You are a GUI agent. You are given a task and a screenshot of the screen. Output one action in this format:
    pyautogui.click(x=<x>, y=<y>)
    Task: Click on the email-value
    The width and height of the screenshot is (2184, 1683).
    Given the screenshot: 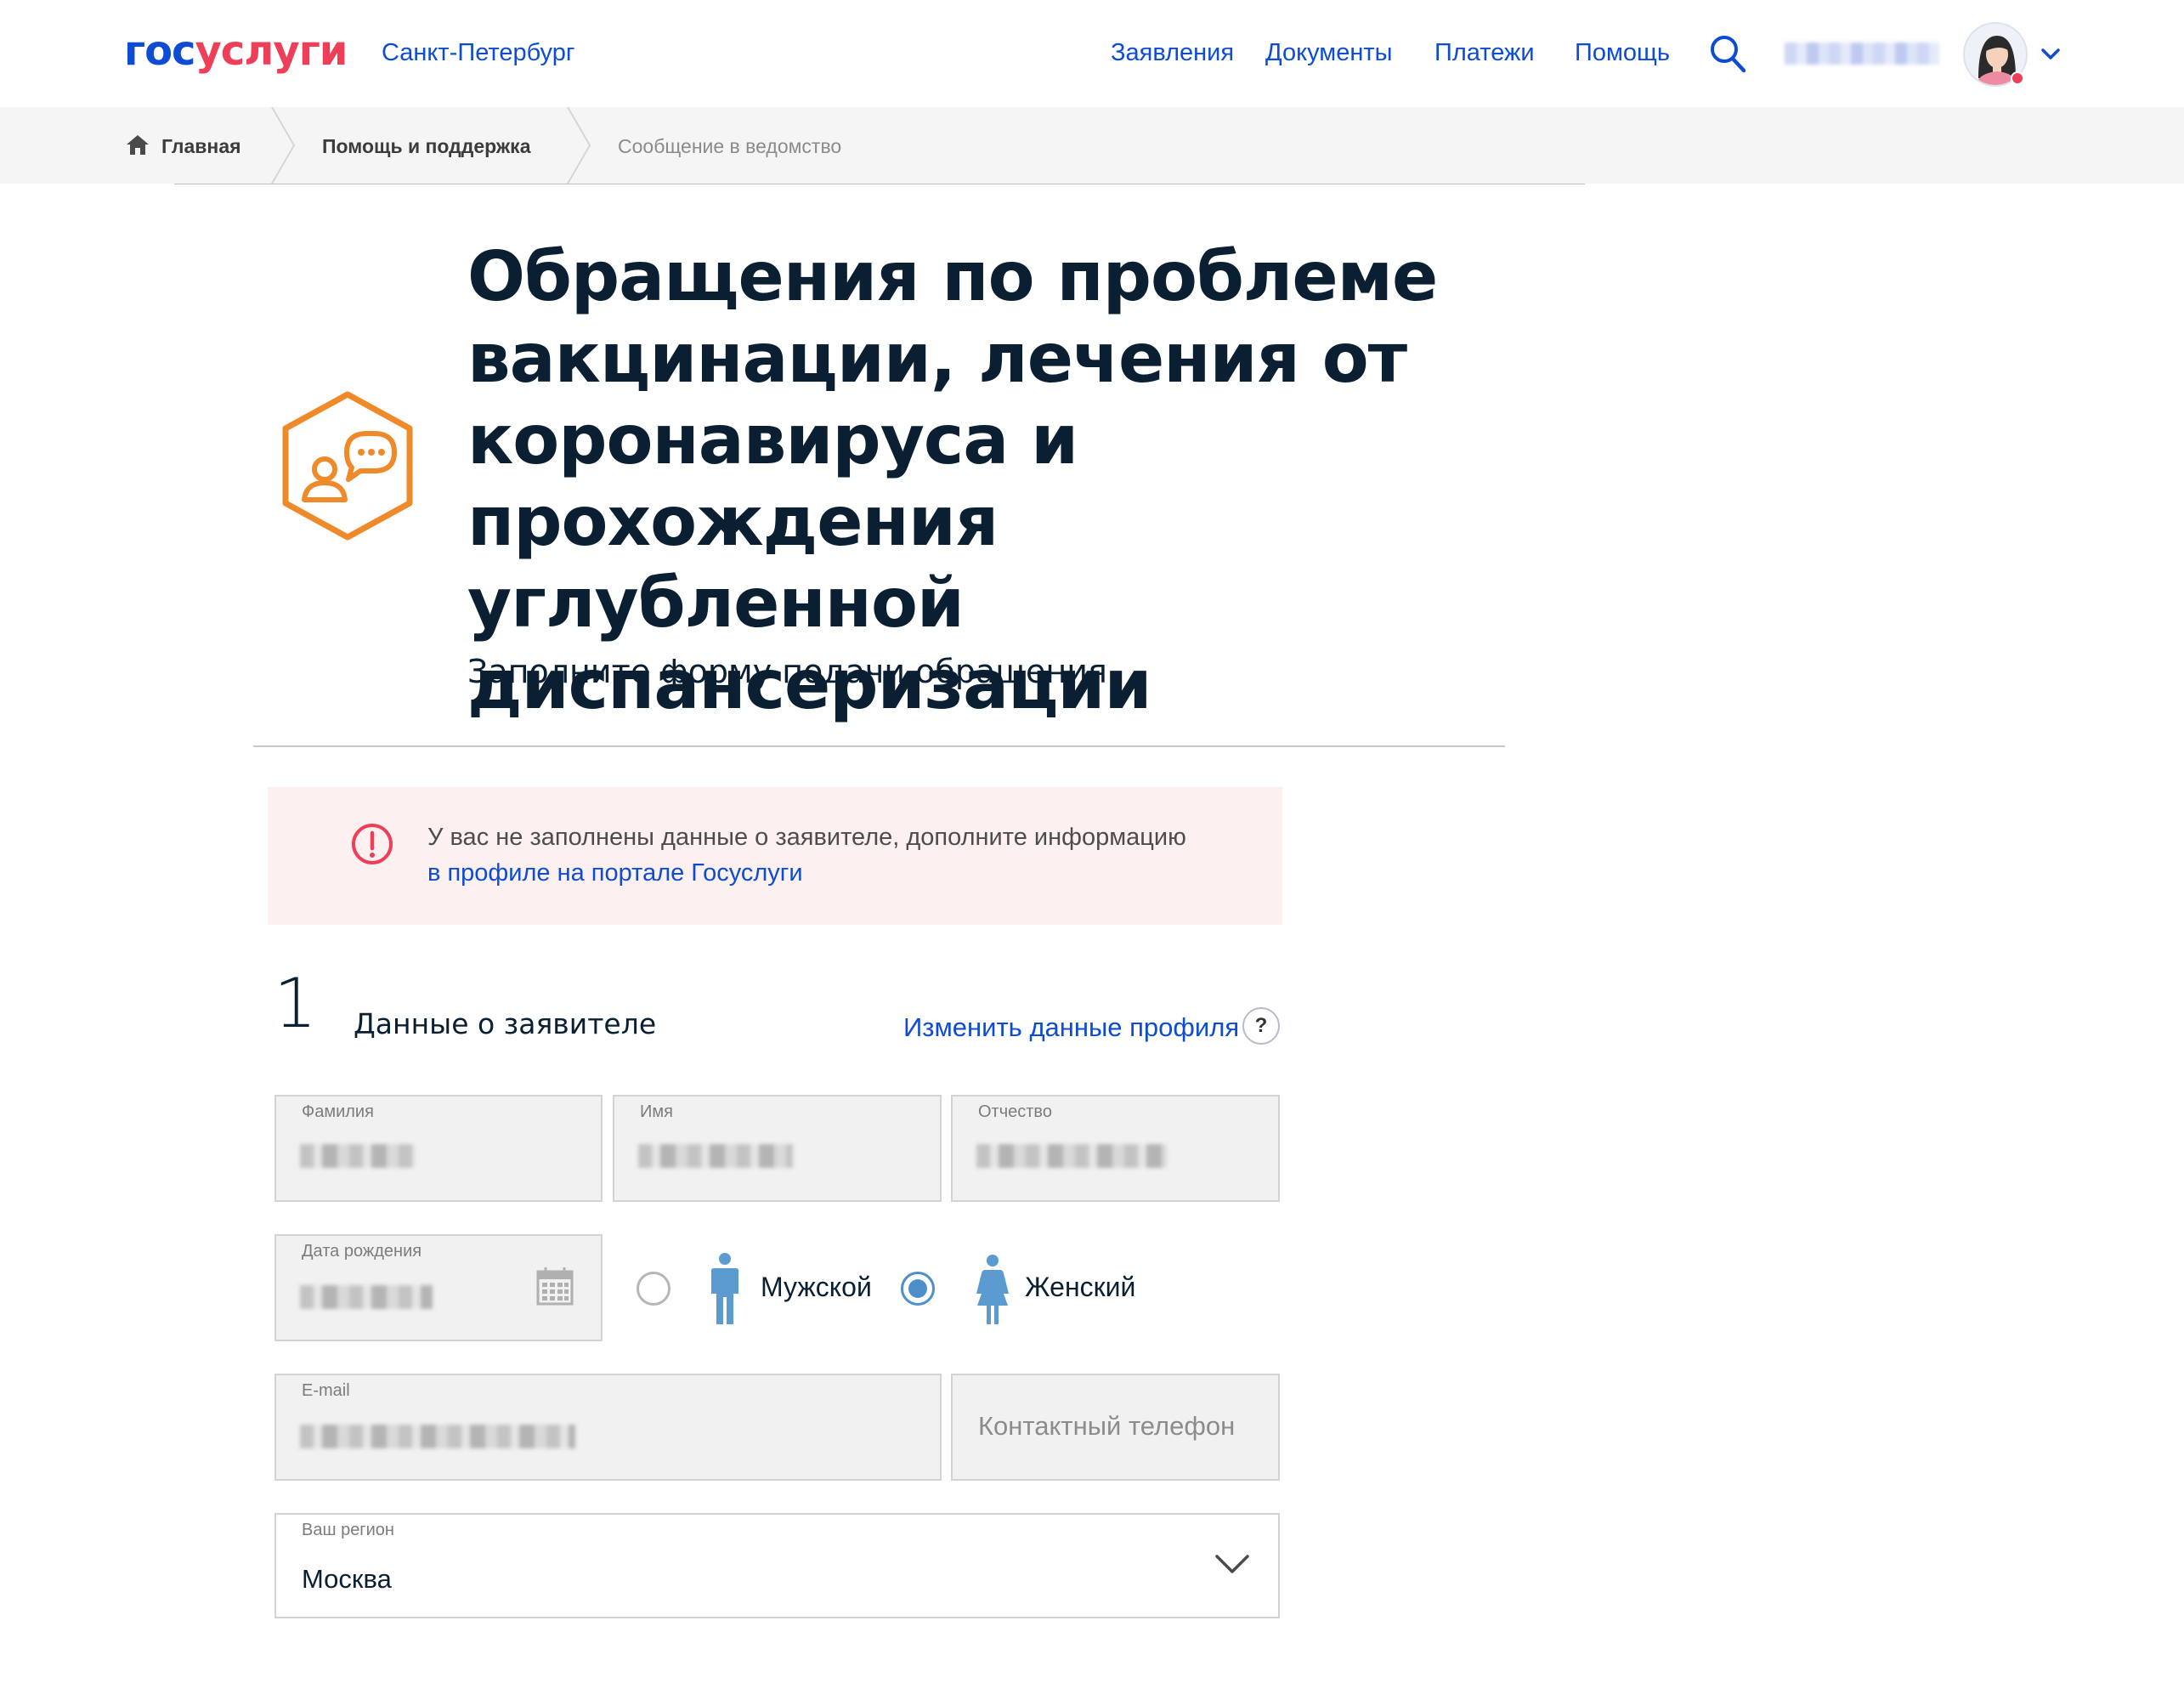 What is the action you would take?
    pyautogui.click(x=438, y=1436)
    